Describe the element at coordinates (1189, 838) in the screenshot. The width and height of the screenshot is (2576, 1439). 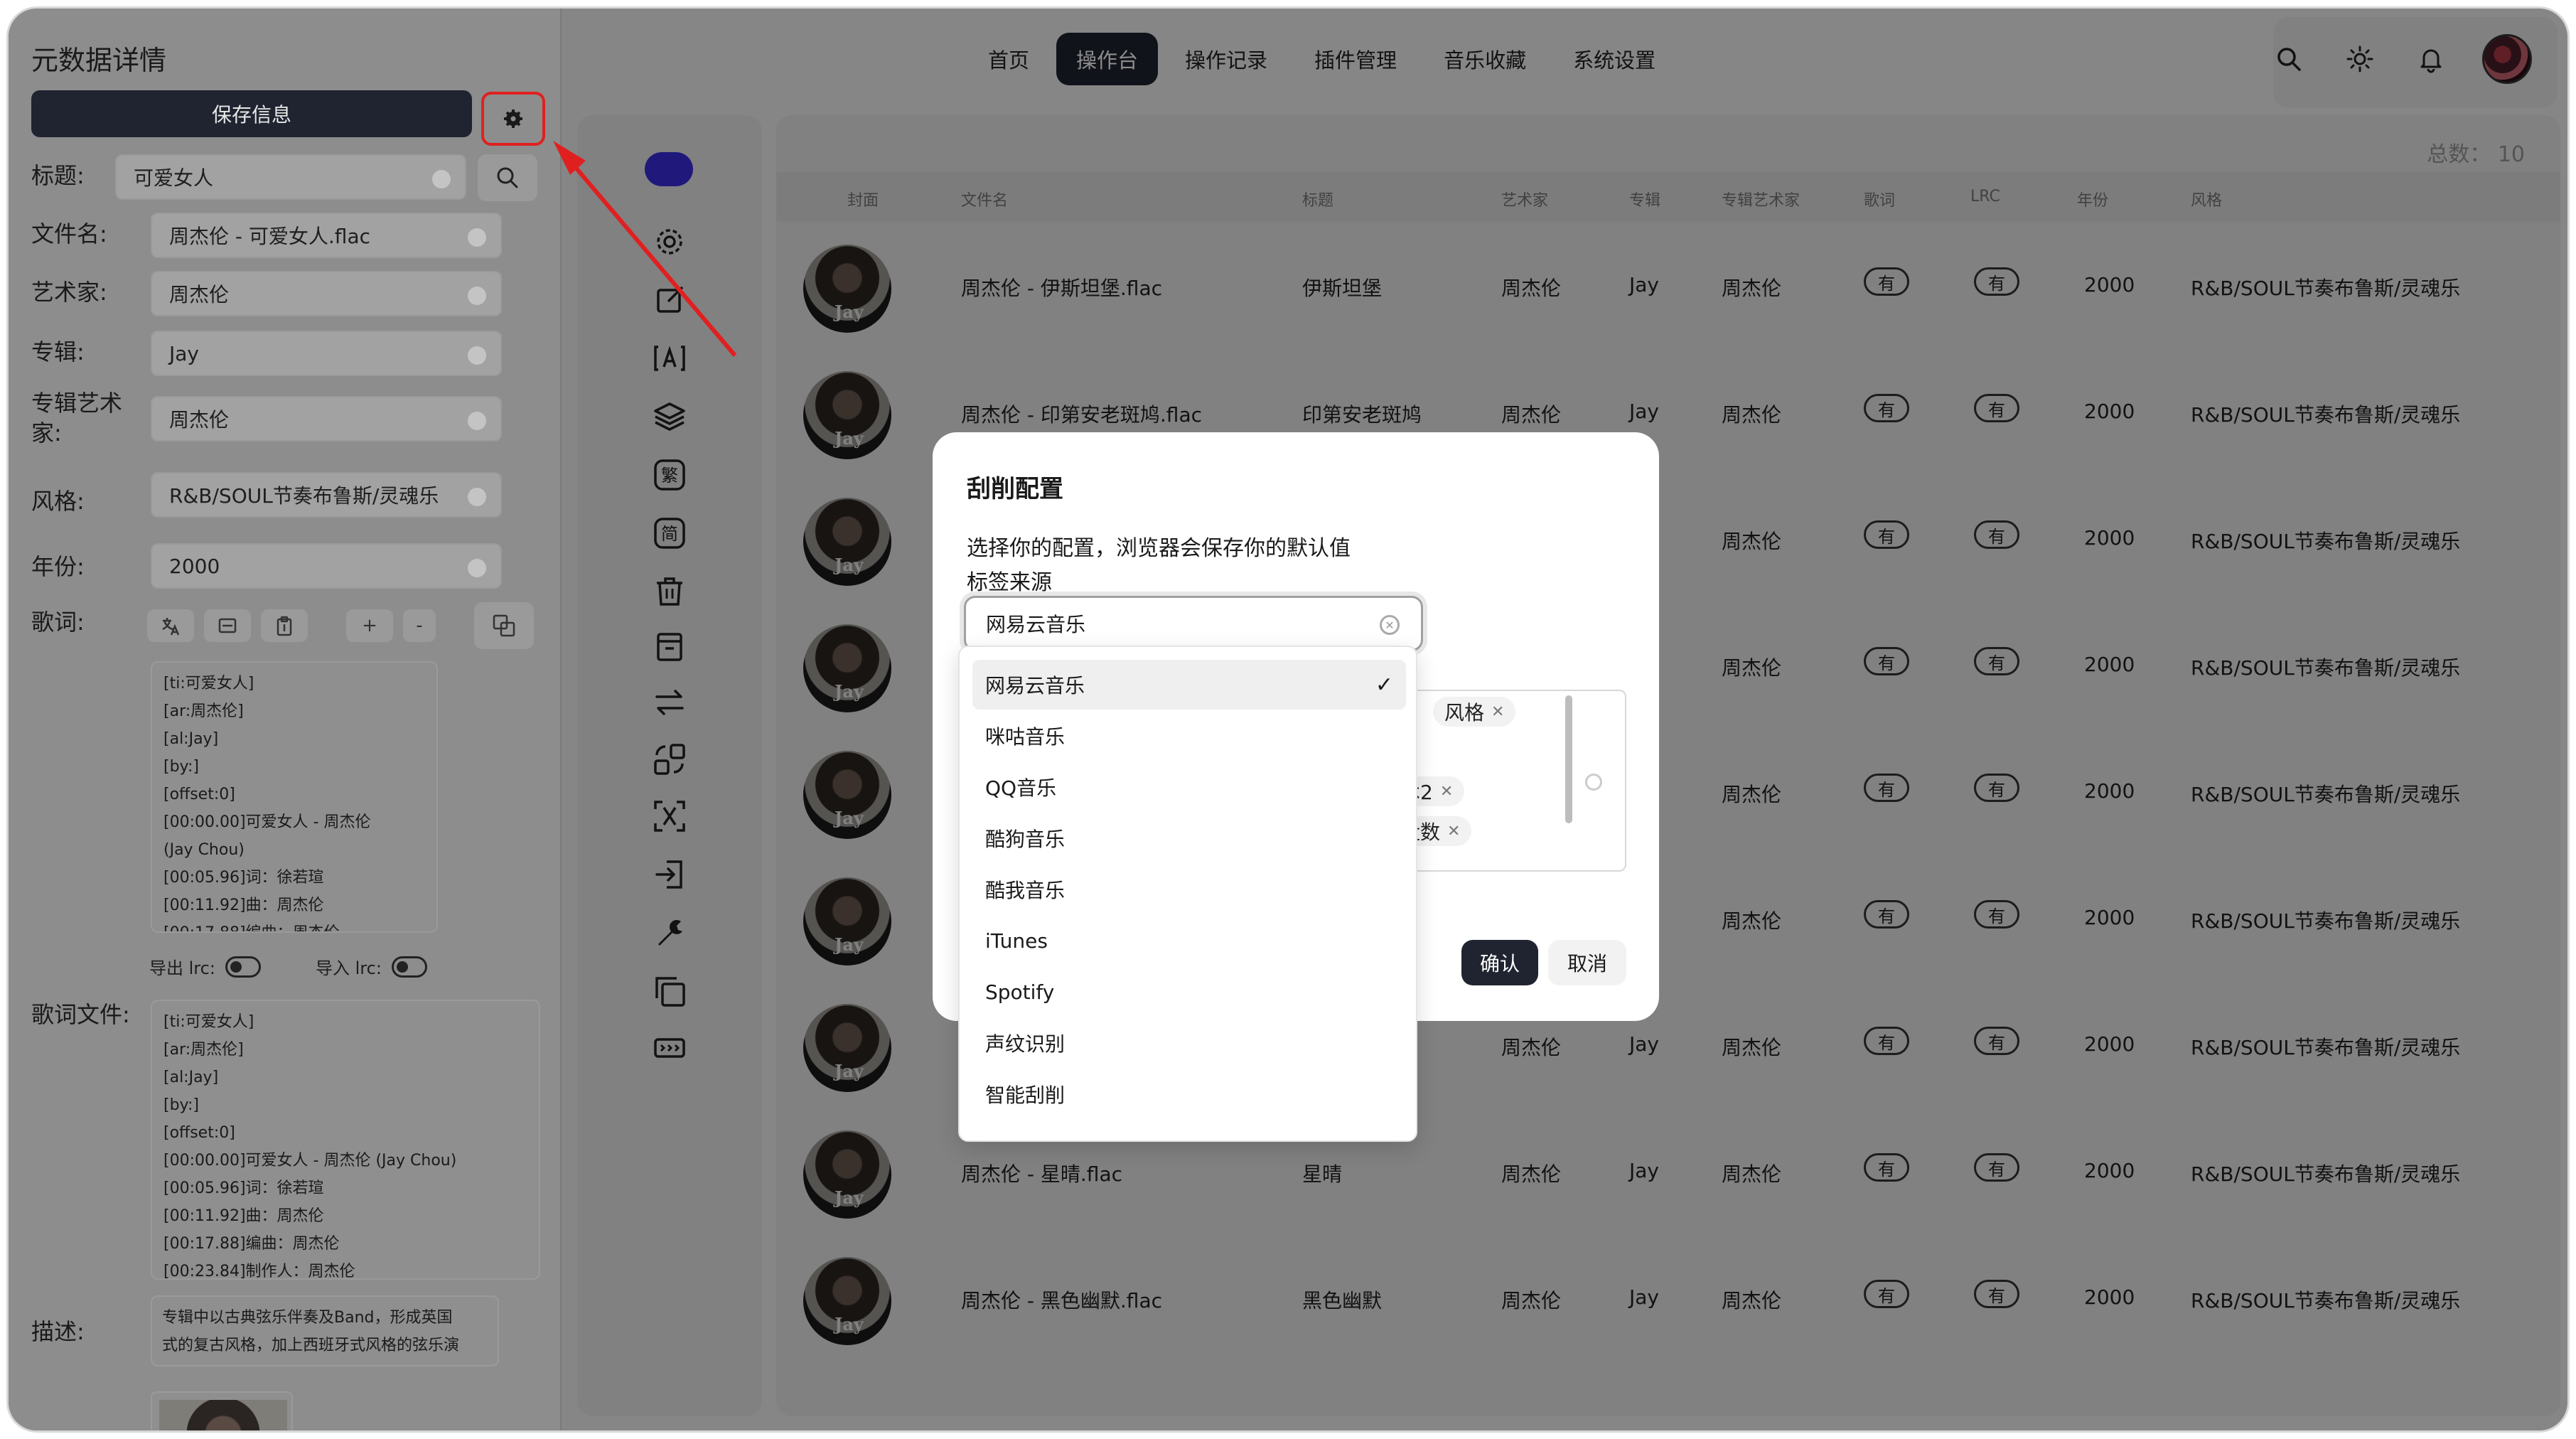
I see `option-kugou: 酷狗音乐` at that location.